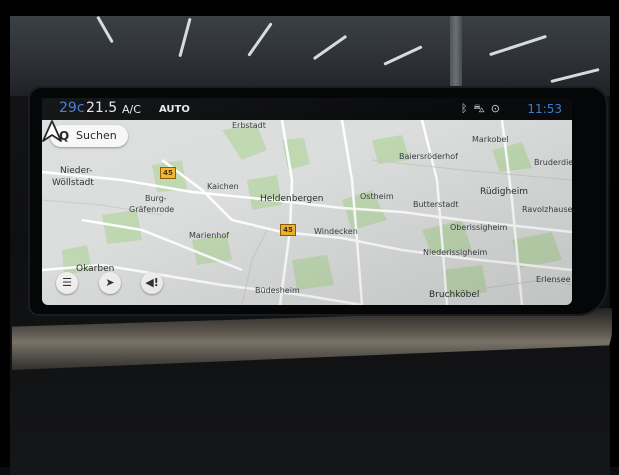  I want to click on clock: 11:53, so click(544, 109).